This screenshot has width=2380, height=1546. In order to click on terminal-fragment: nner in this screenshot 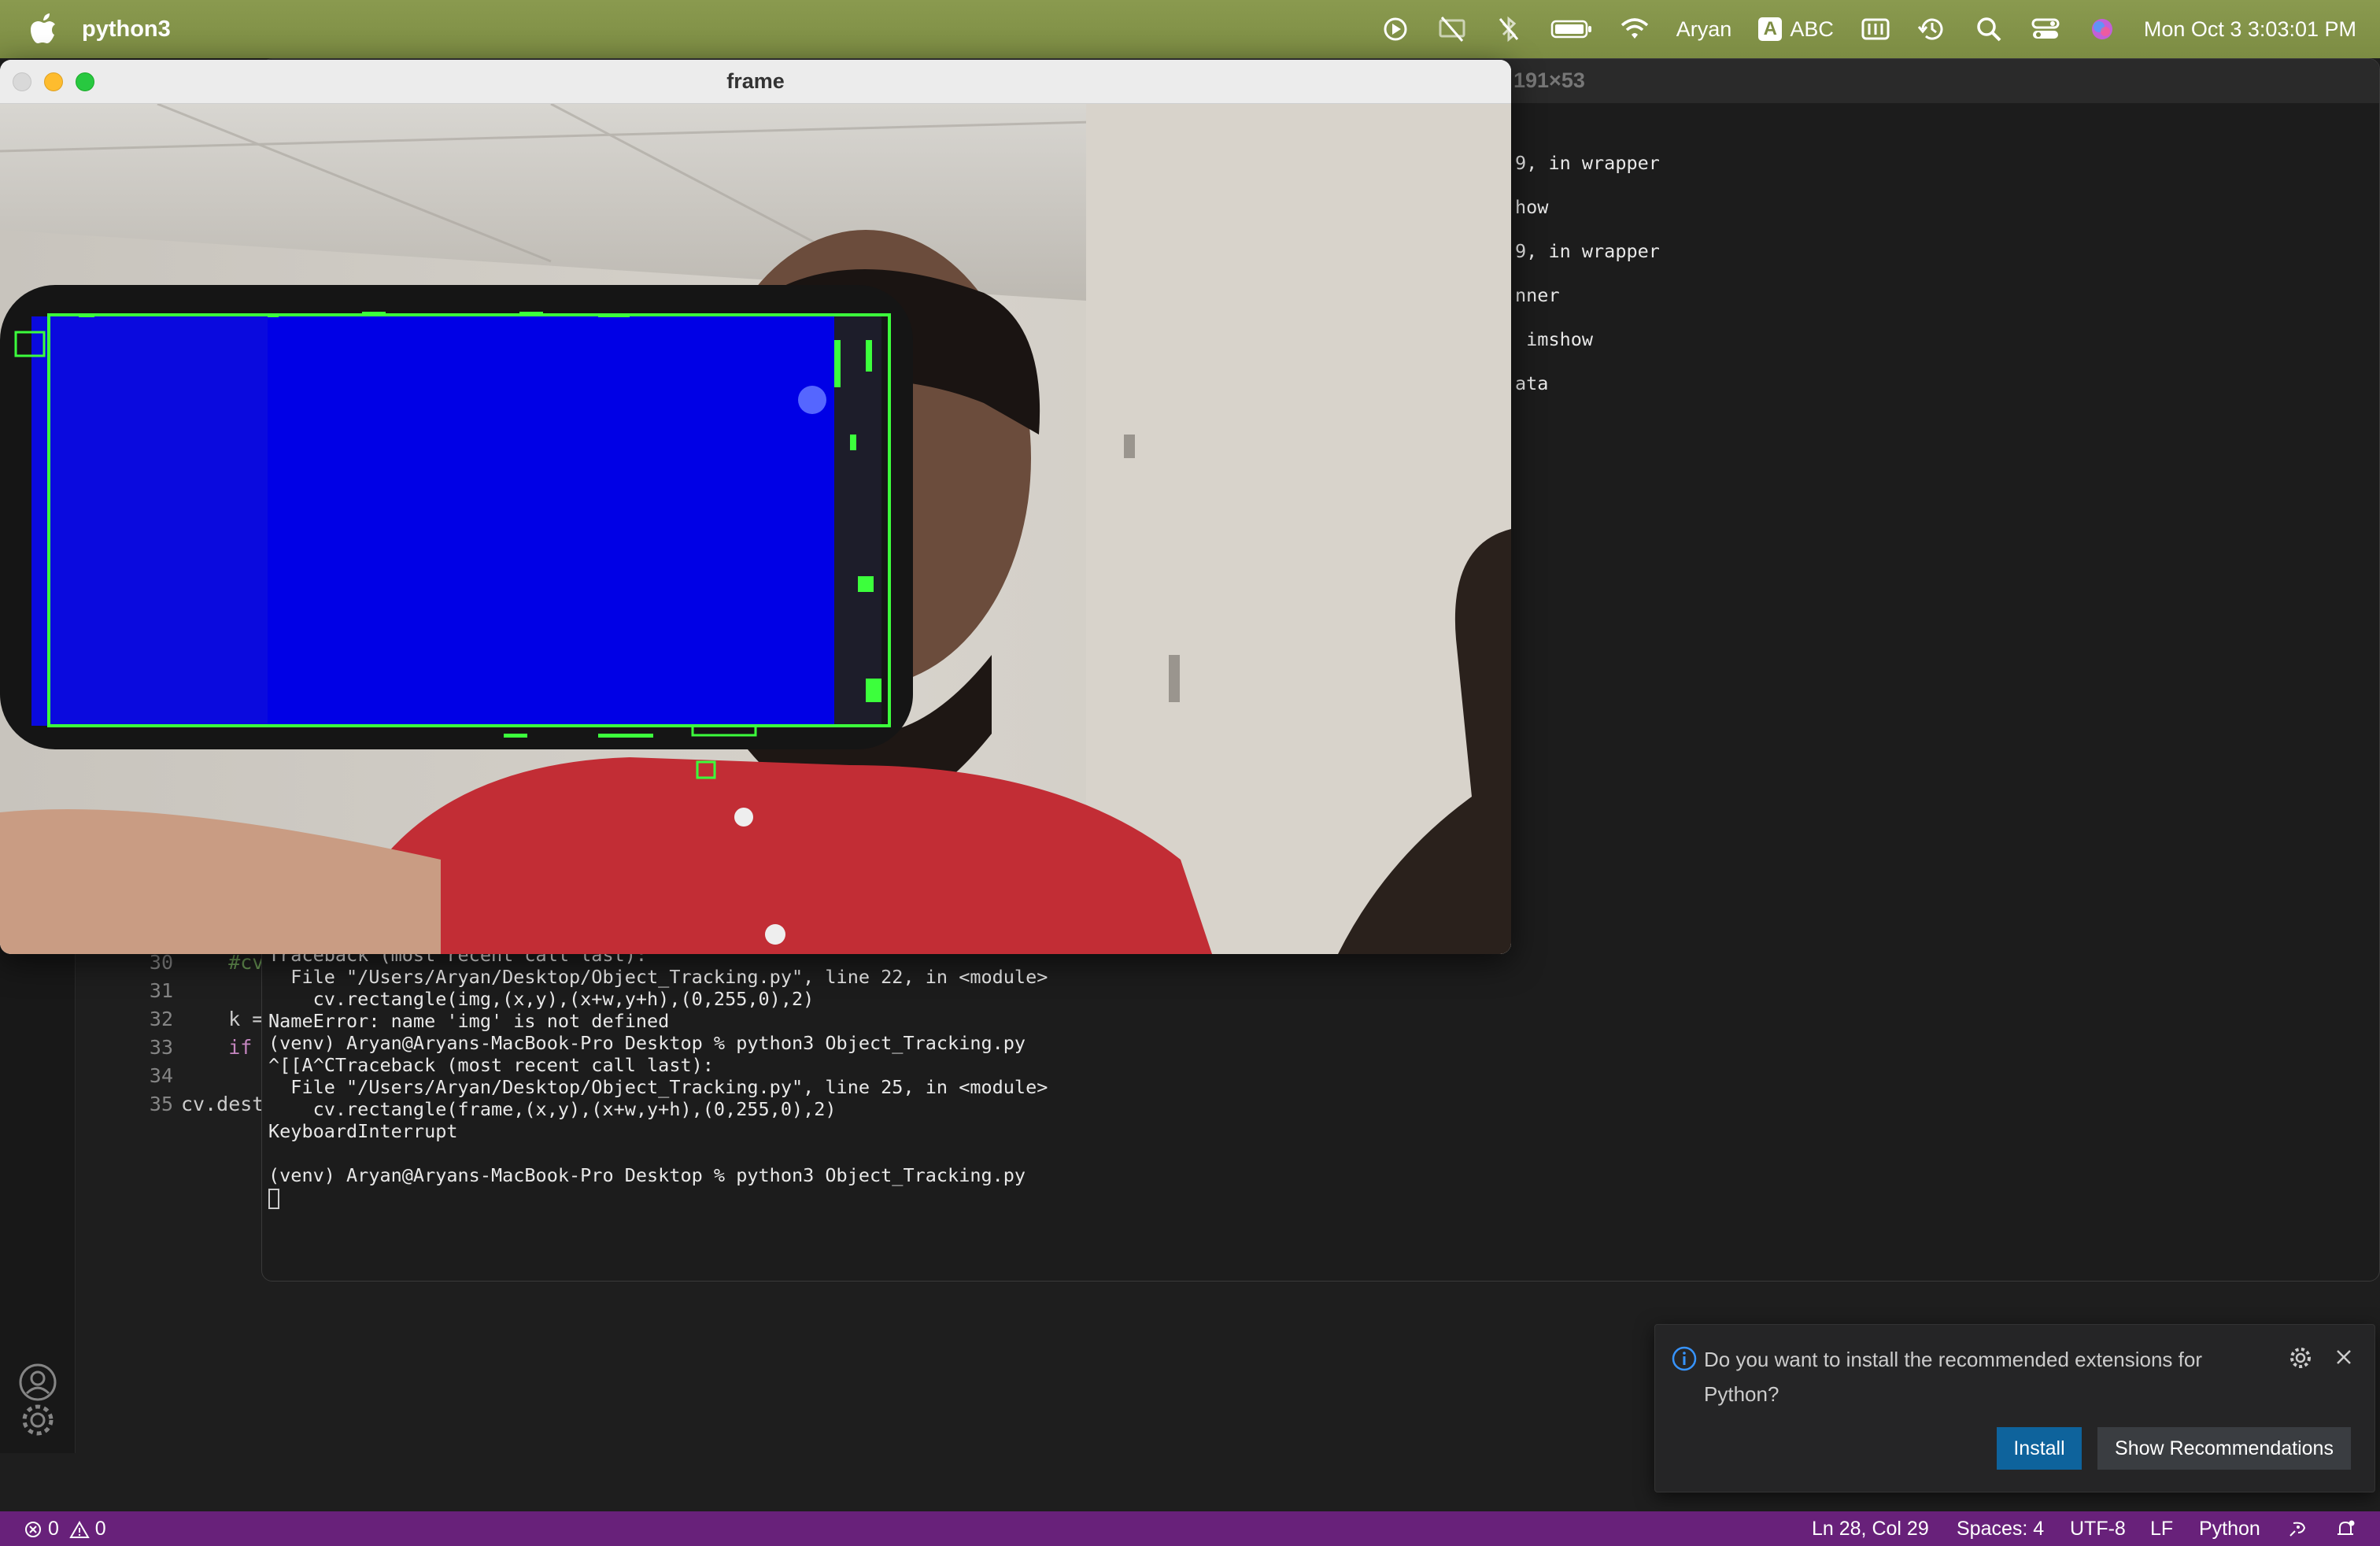, I will do `click(1537, 295)`.